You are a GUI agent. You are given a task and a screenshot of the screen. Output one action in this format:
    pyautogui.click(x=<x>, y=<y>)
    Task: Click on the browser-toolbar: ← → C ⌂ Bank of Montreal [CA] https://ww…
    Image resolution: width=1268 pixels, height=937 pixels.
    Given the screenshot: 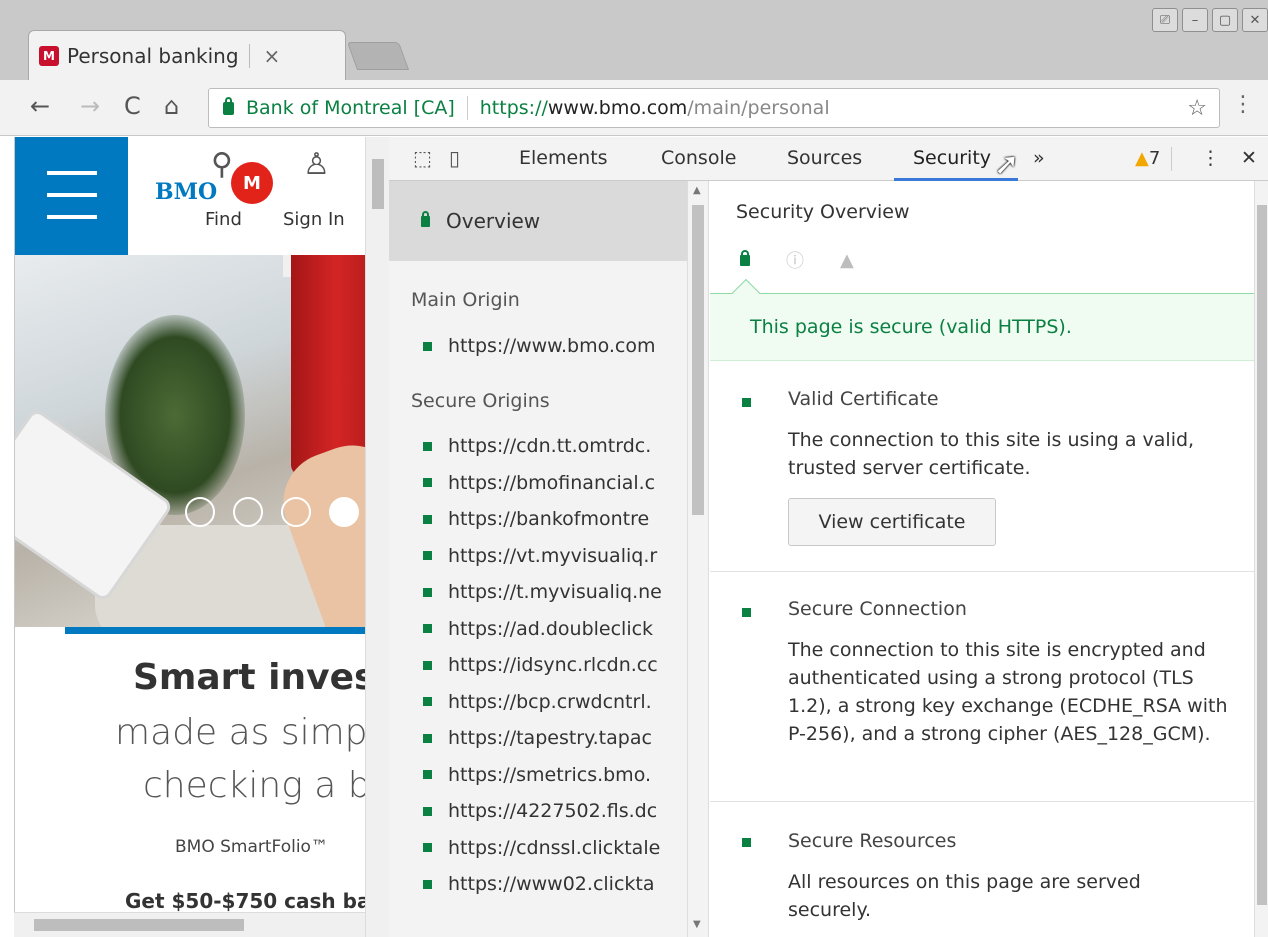 What is the action you would take?
    pyautogui.click(x=634, y=108)
    